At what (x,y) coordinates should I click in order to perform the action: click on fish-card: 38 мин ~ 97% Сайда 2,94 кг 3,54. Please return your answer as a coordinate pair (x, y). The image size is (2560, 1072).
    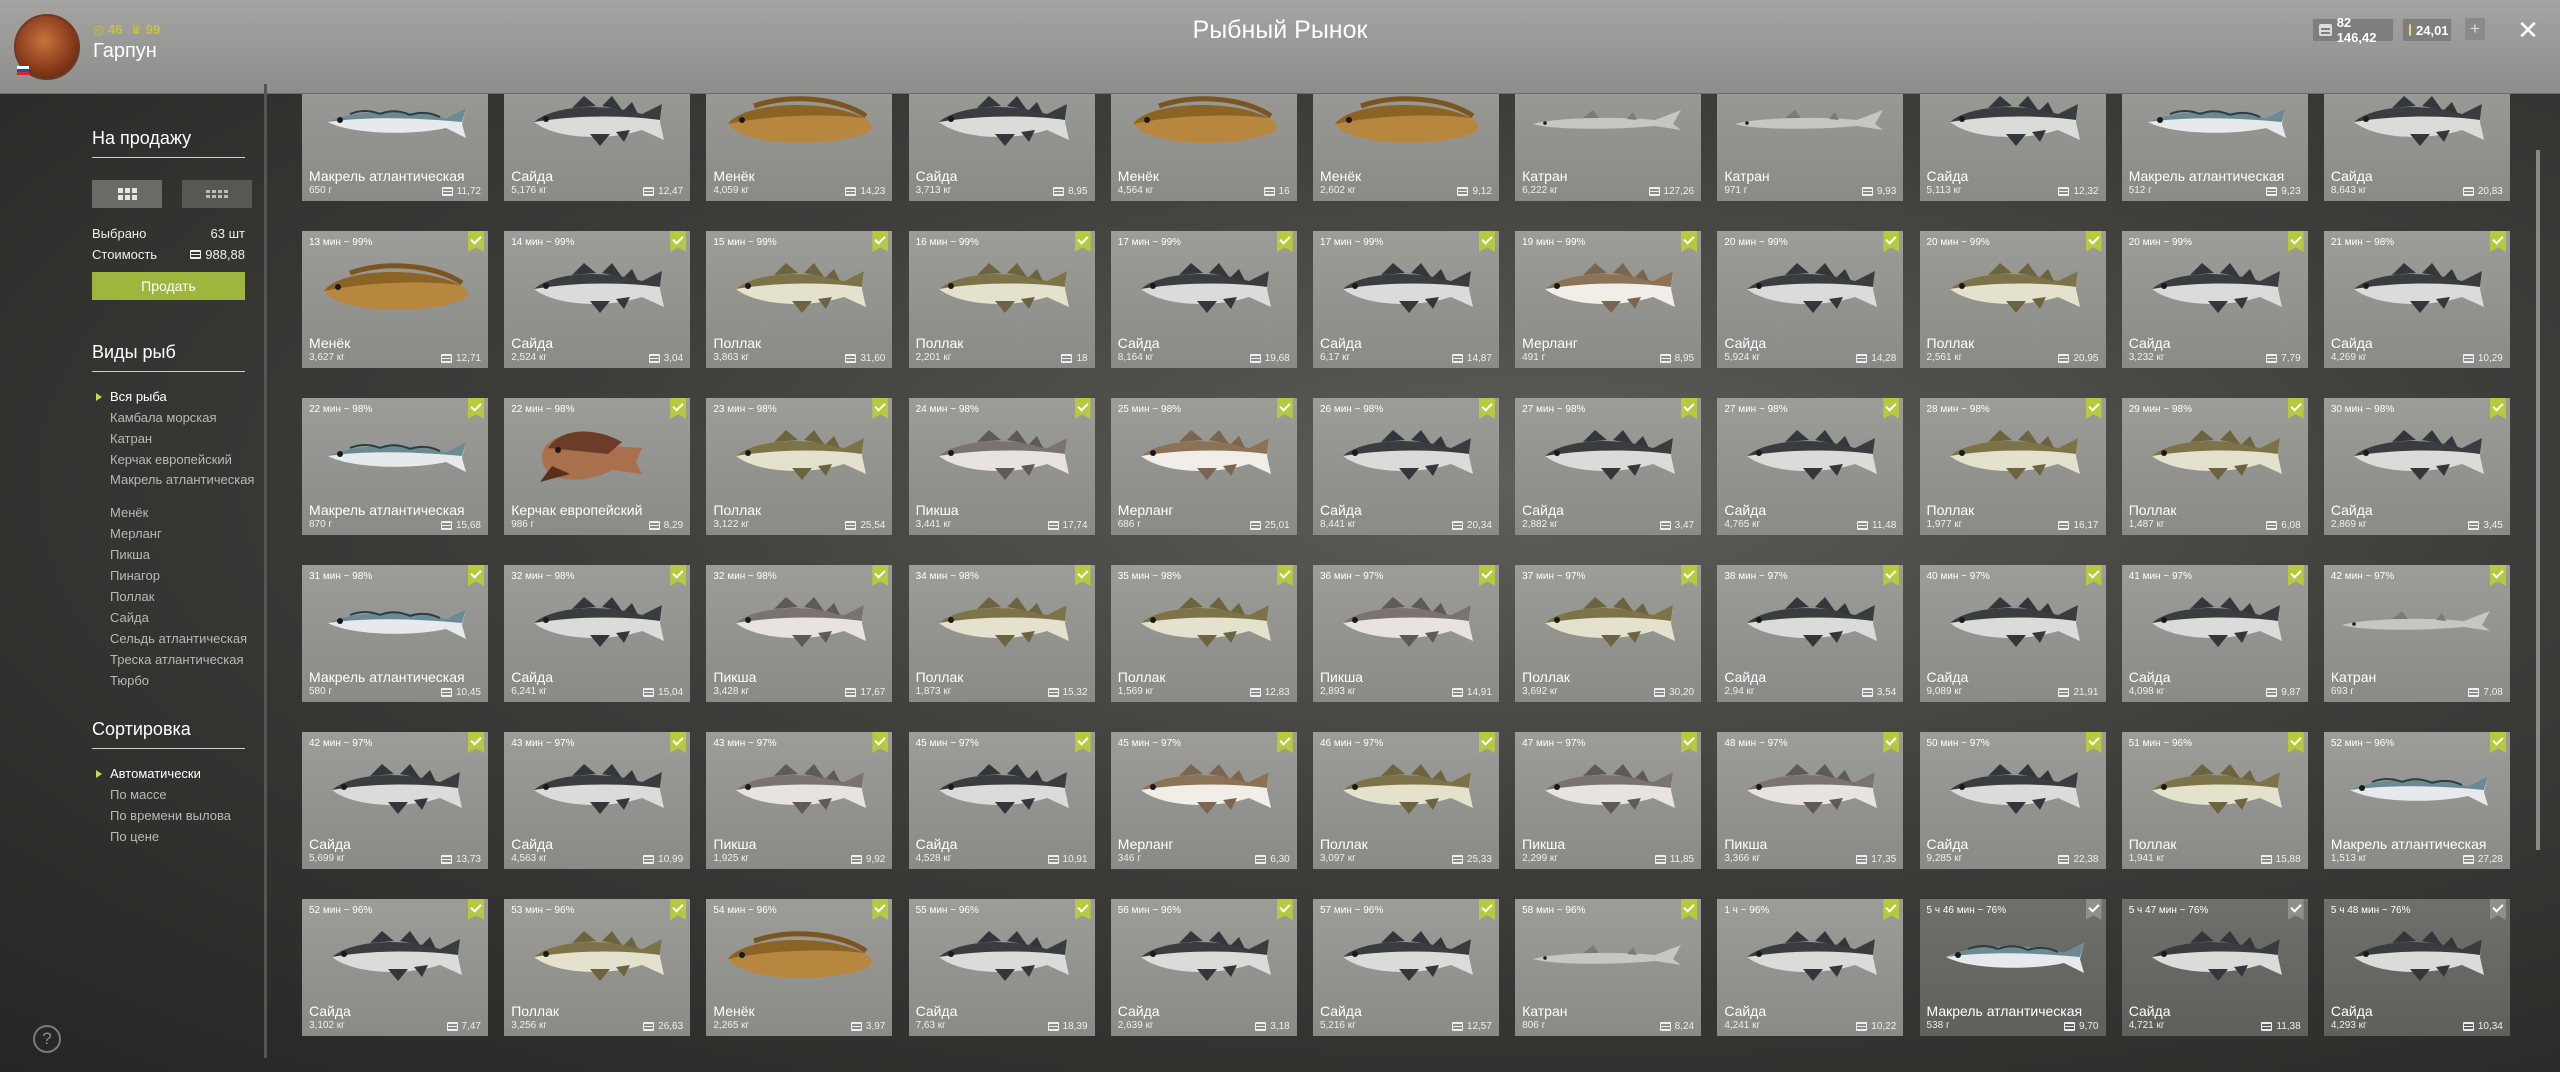
    Looking at the image, I should click on (1810, 633).